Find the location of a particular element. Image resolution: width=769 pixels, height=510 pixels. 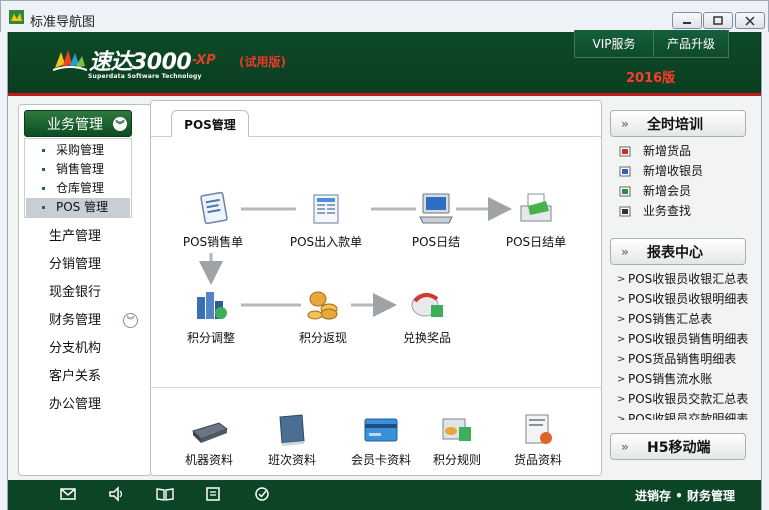

minimize-icon is located at coordinates (687, 22).